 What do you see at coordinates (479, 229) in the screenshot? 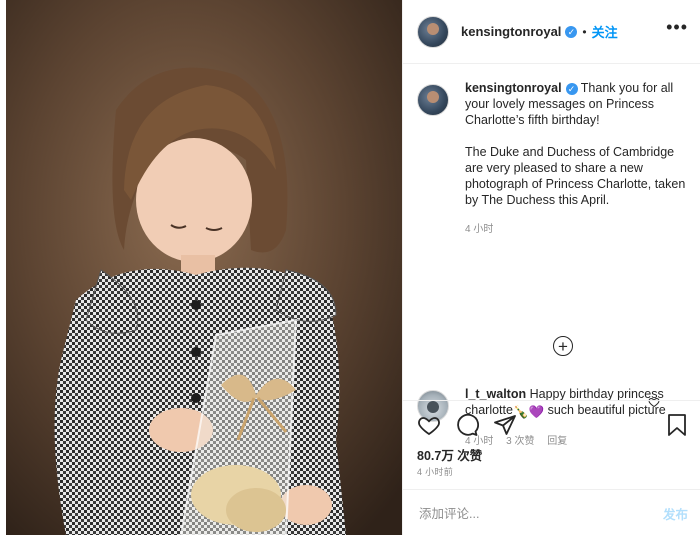
I see `caption-time: 4 小时` at bounding box center [479, 229].